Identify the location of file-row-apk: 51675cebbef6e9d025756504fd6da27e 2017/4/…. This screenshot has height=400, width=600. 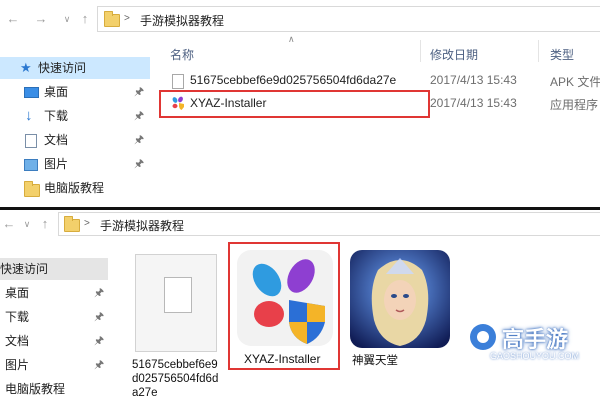
(380, 81).